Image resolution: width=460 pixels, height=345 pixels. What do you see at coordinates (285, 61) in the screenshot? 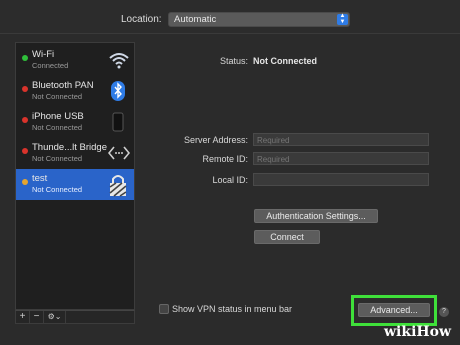
I see `status-value: Not Connected` at bounding box center [285, 61].